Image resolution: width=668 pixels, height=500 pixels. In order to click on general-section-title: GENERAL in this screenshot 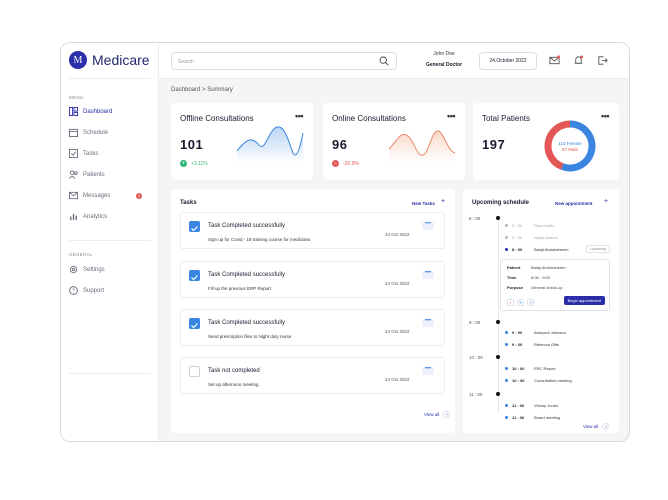, I will do `click(81, 254)`.